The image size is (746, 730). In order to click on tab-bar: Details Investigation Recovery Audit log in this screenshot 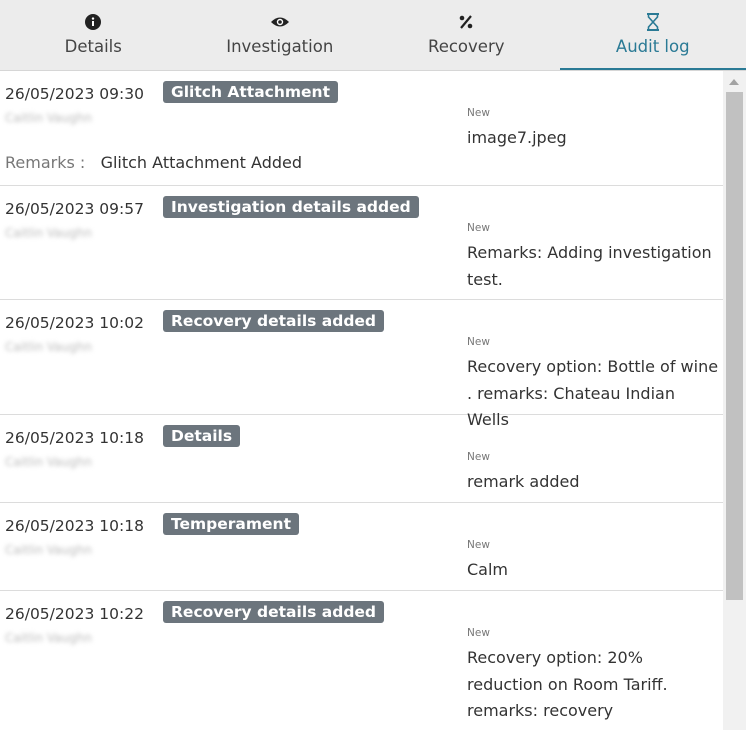, I will do `click(373, 35)`.